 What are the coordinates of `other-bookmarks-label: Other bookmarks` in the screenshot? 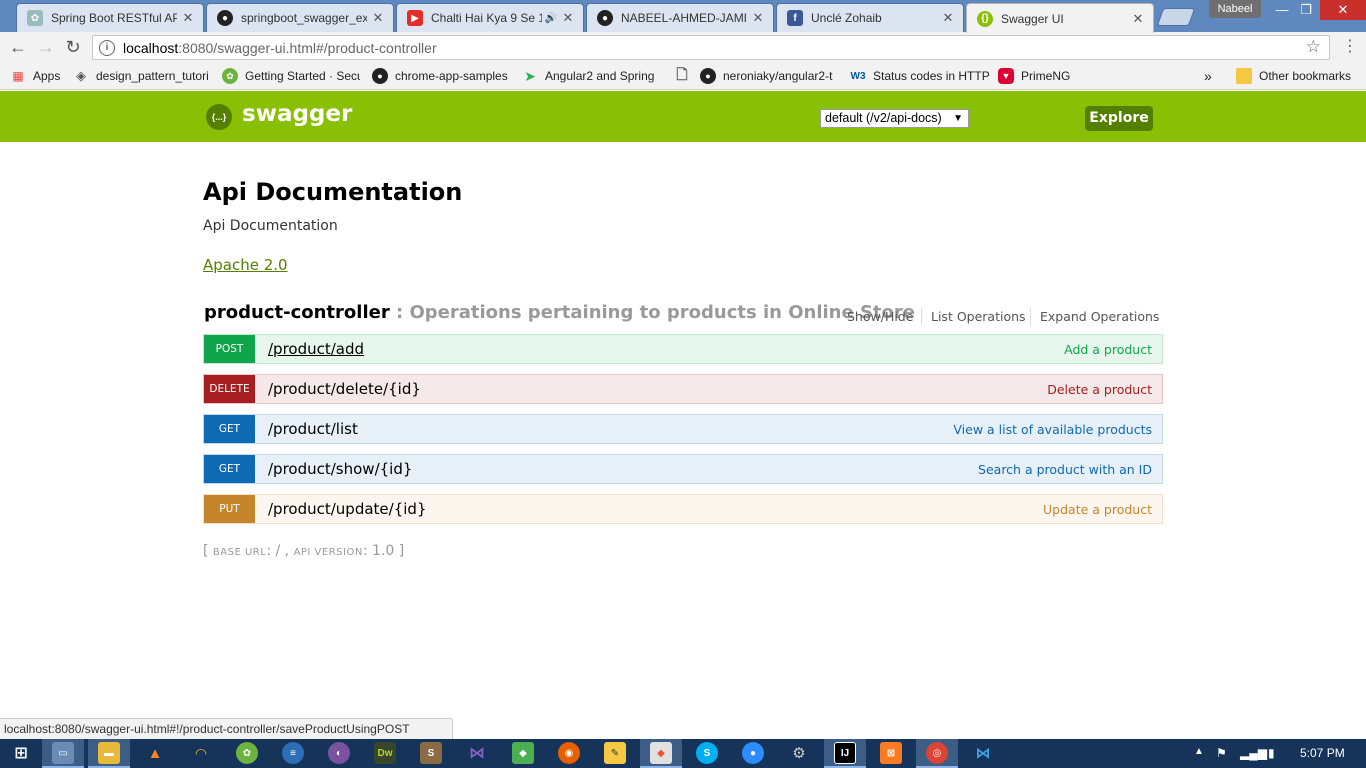 It's located at (1305, 76).